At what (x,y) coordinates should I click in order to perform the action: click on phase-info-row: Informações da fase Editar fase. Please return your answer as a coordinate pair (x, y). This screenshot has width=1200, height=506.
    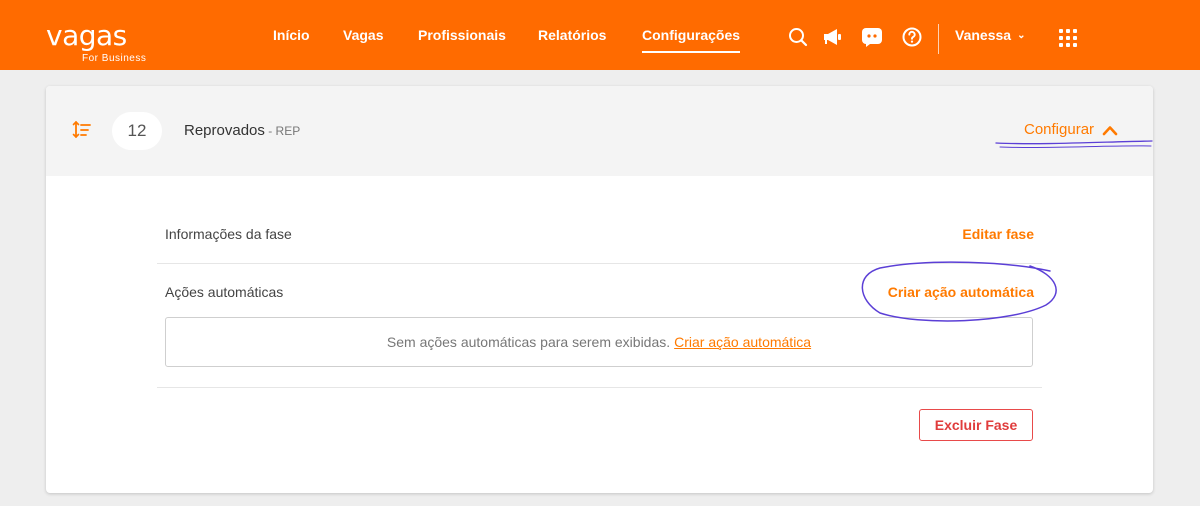
    Looking at the image, I should click on (599, 235).